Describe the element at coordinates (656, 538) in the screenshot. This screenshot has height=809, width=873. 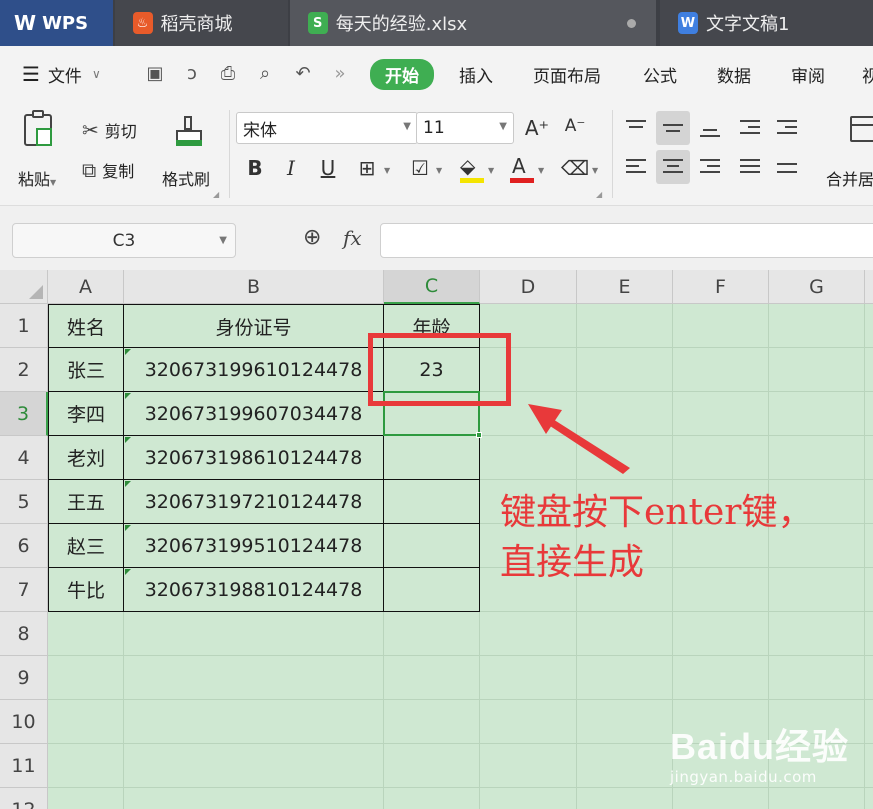
I see `annotation-text: 键盘按下enter键， 直接生成` at that location.